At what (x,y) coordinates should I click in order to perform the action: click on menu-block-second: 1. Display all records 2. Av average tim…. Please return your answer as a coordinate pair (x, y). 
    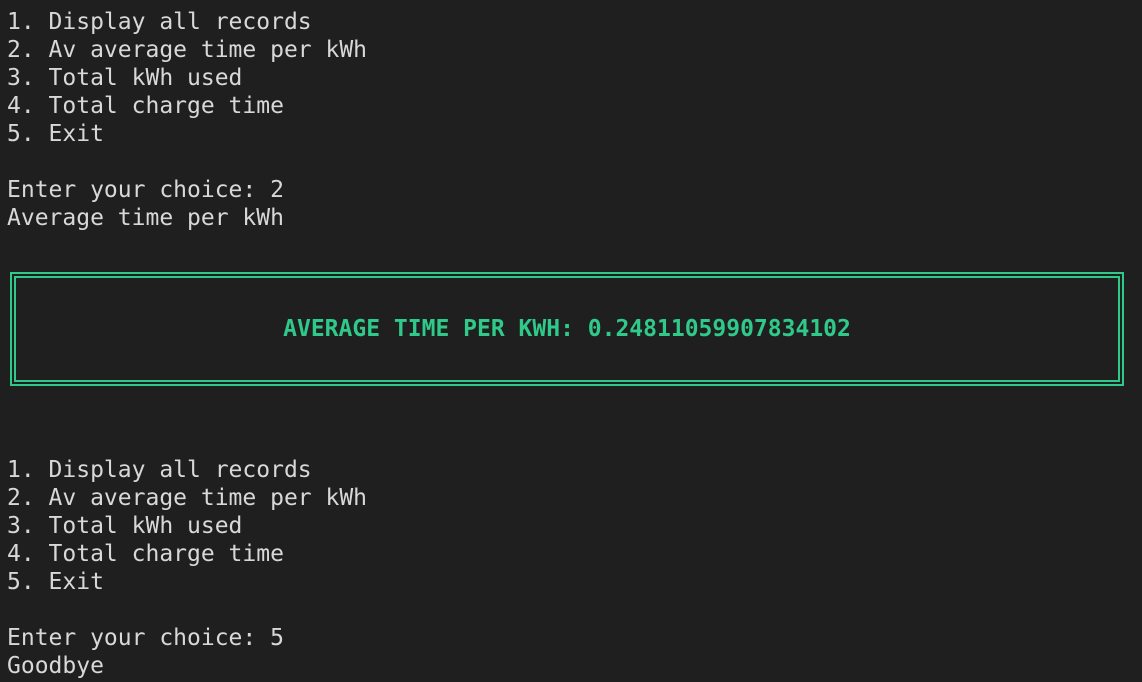
    Looking at the image, I should click on (187, 568).